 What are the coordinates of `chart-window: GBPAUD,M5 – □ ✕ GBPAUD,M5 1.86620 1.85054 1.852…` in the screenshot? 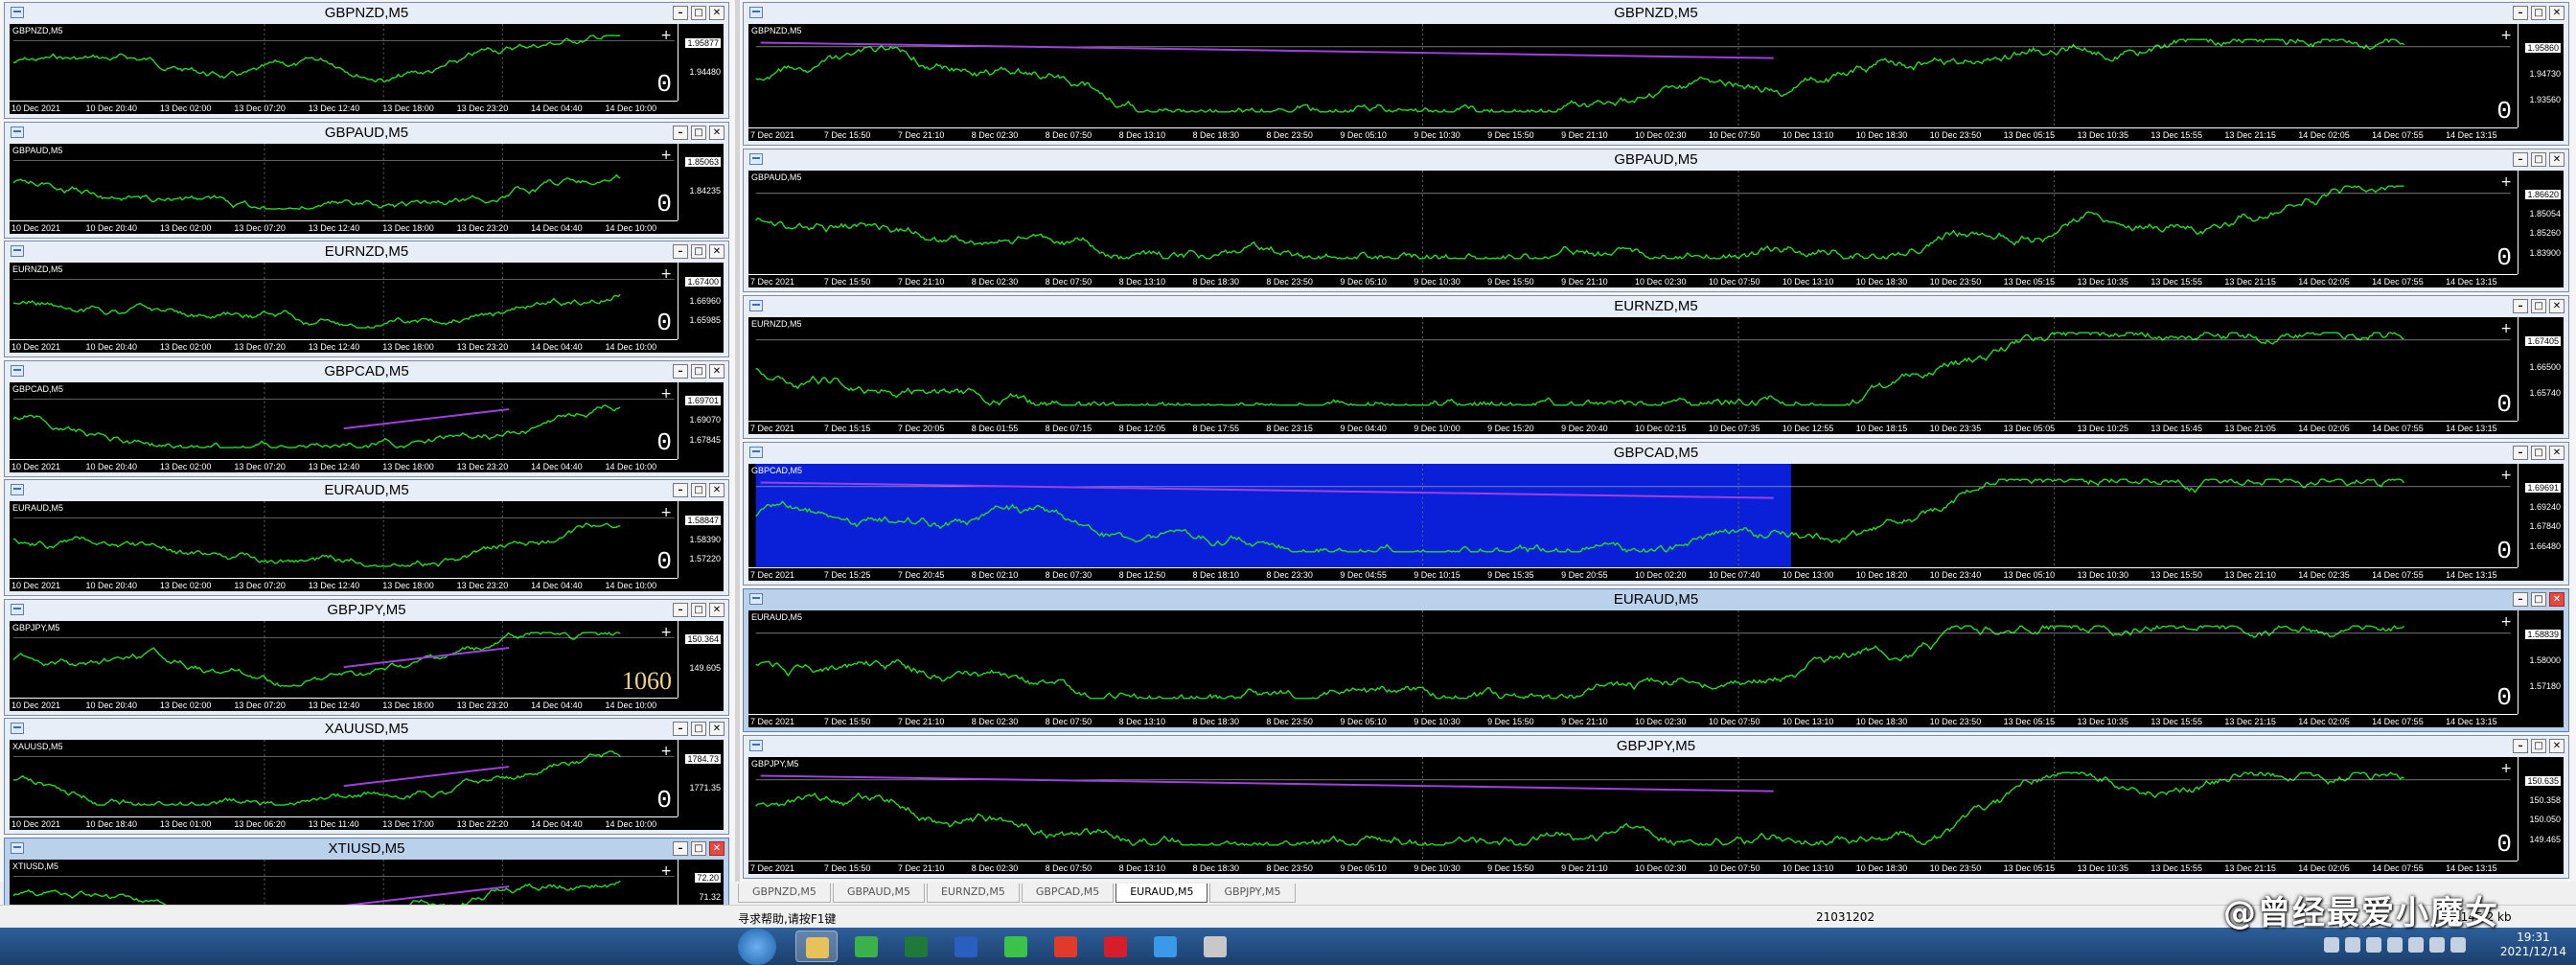 It's located at (1656, 220).